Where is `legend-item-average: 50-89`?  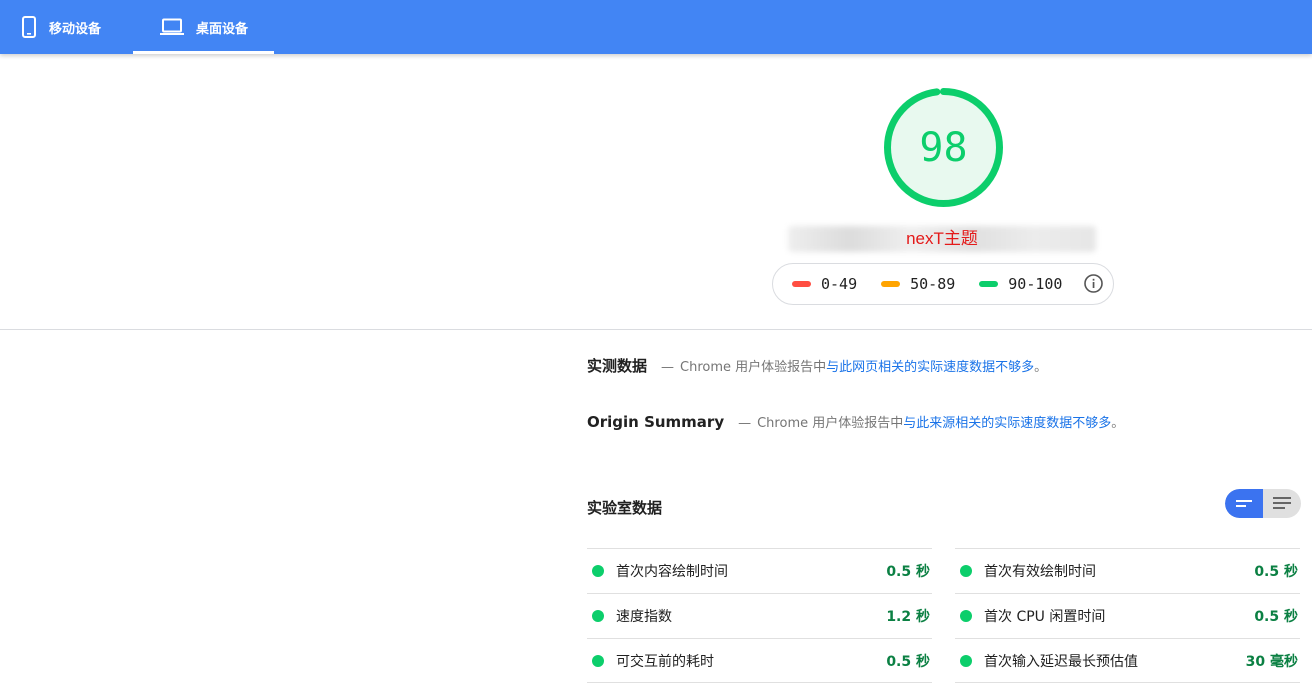 legend-item-average: 50-89 is located at coordinates (918, 284).